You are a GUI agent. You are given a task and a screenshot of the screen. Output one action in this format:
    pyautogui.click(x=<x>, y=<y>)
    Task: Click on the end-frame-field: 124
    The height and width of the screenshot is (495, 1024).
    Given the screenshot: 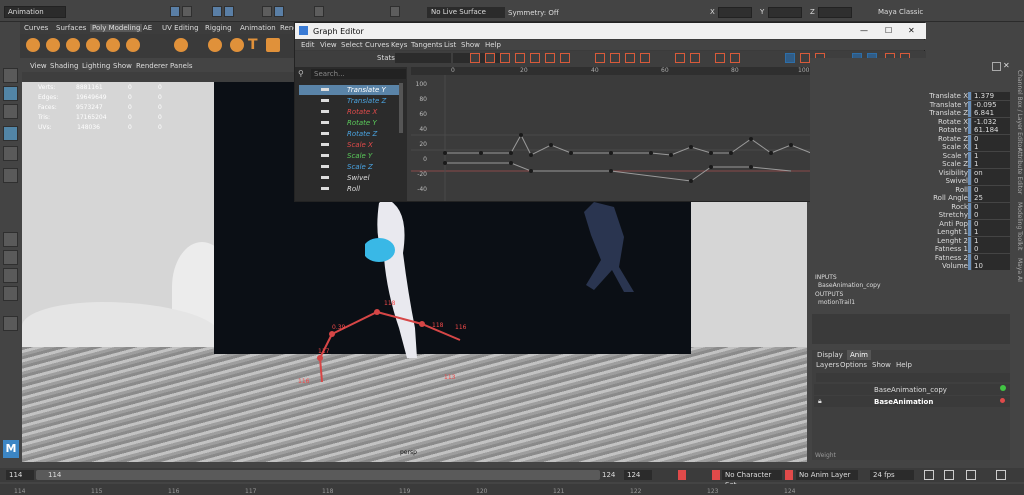 What is the action you would take?
    pyautogui.click(x=638, y=475)
    